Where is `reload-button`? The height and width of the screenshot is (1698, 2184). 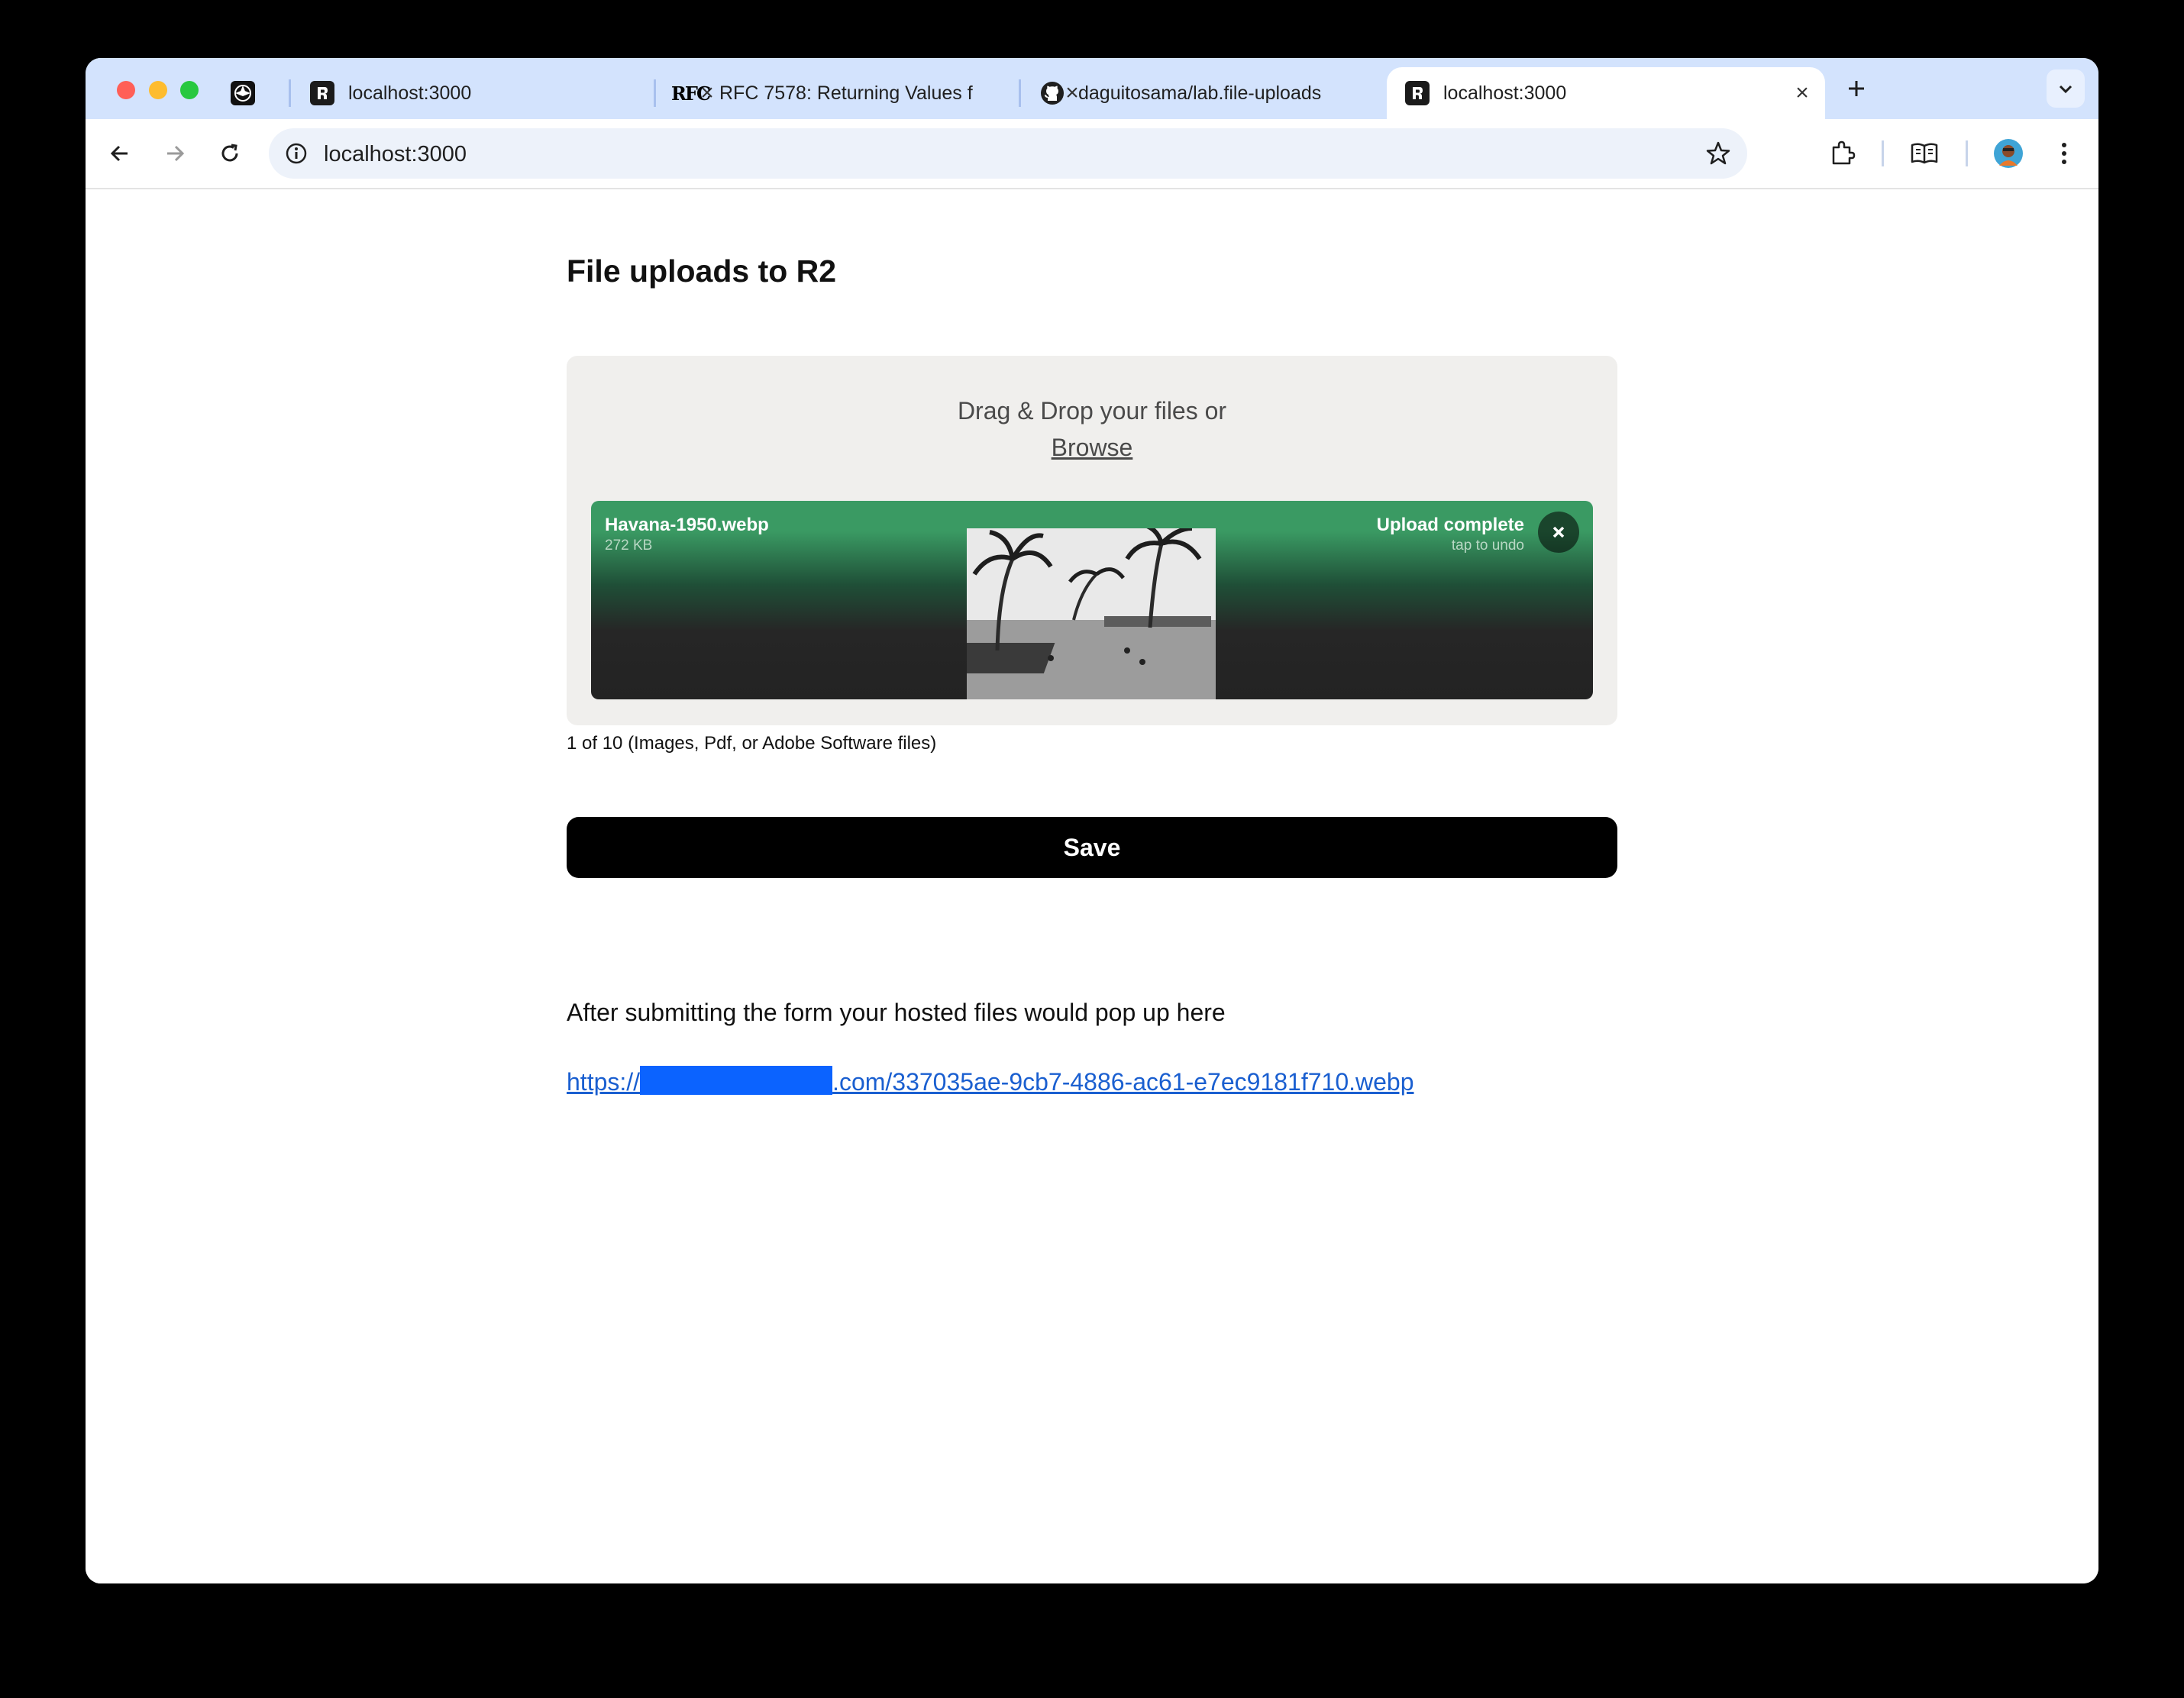
reload-button is located at coordinates (230, 153).